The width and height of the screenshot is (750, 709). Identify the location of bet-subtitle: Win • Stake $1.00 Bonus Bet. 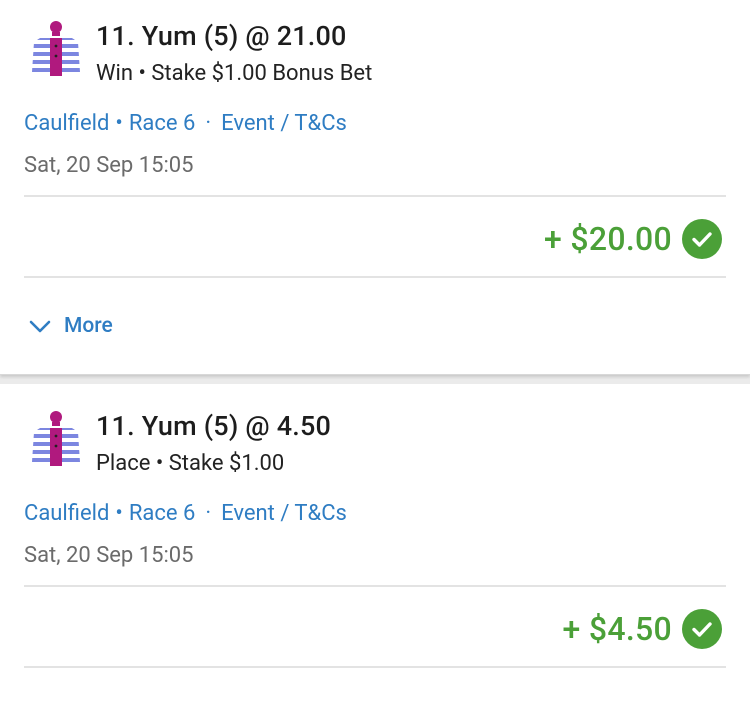
(234, 73).